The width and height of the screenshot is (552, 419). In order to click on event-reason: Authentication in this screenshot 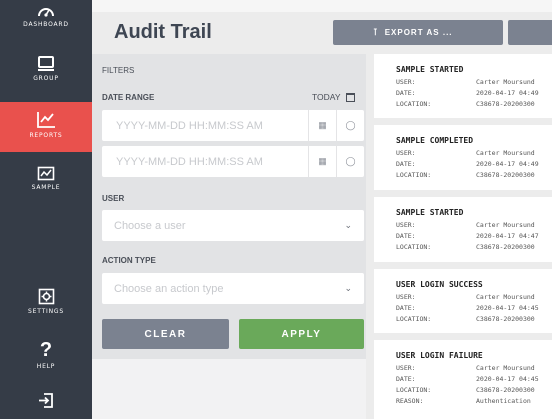, I will do `click(503, 401)`.